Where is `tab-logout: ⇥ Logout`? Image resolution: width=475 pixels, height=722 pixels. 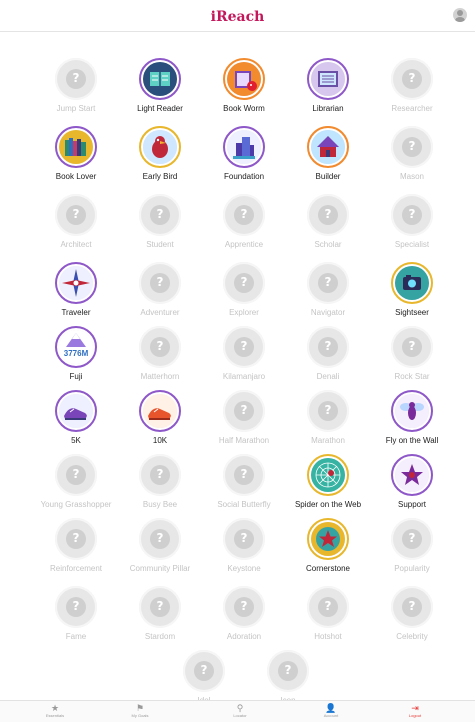 tab-logout: ⇥ Logout is located at coordinates (415, 710).